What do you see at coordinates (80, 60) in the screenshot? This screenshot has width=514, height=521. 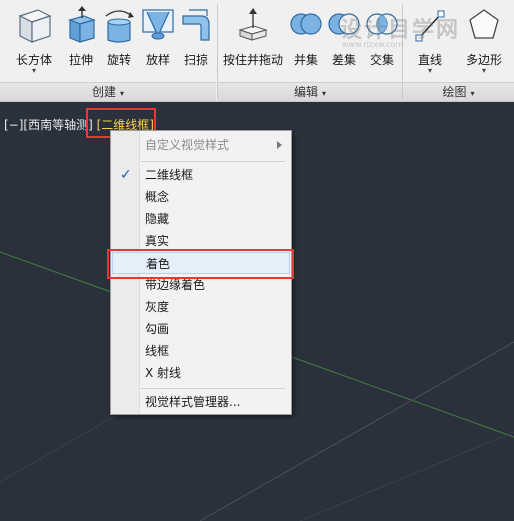 I see `extrude-label: 拉伸` at bounding box center [80, 60].